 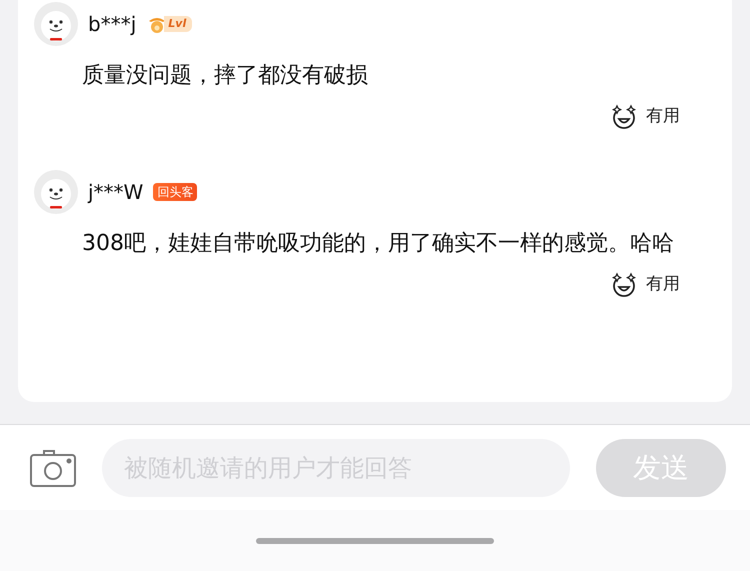 I want to click on username: b***j, so click(x=112, y=24).